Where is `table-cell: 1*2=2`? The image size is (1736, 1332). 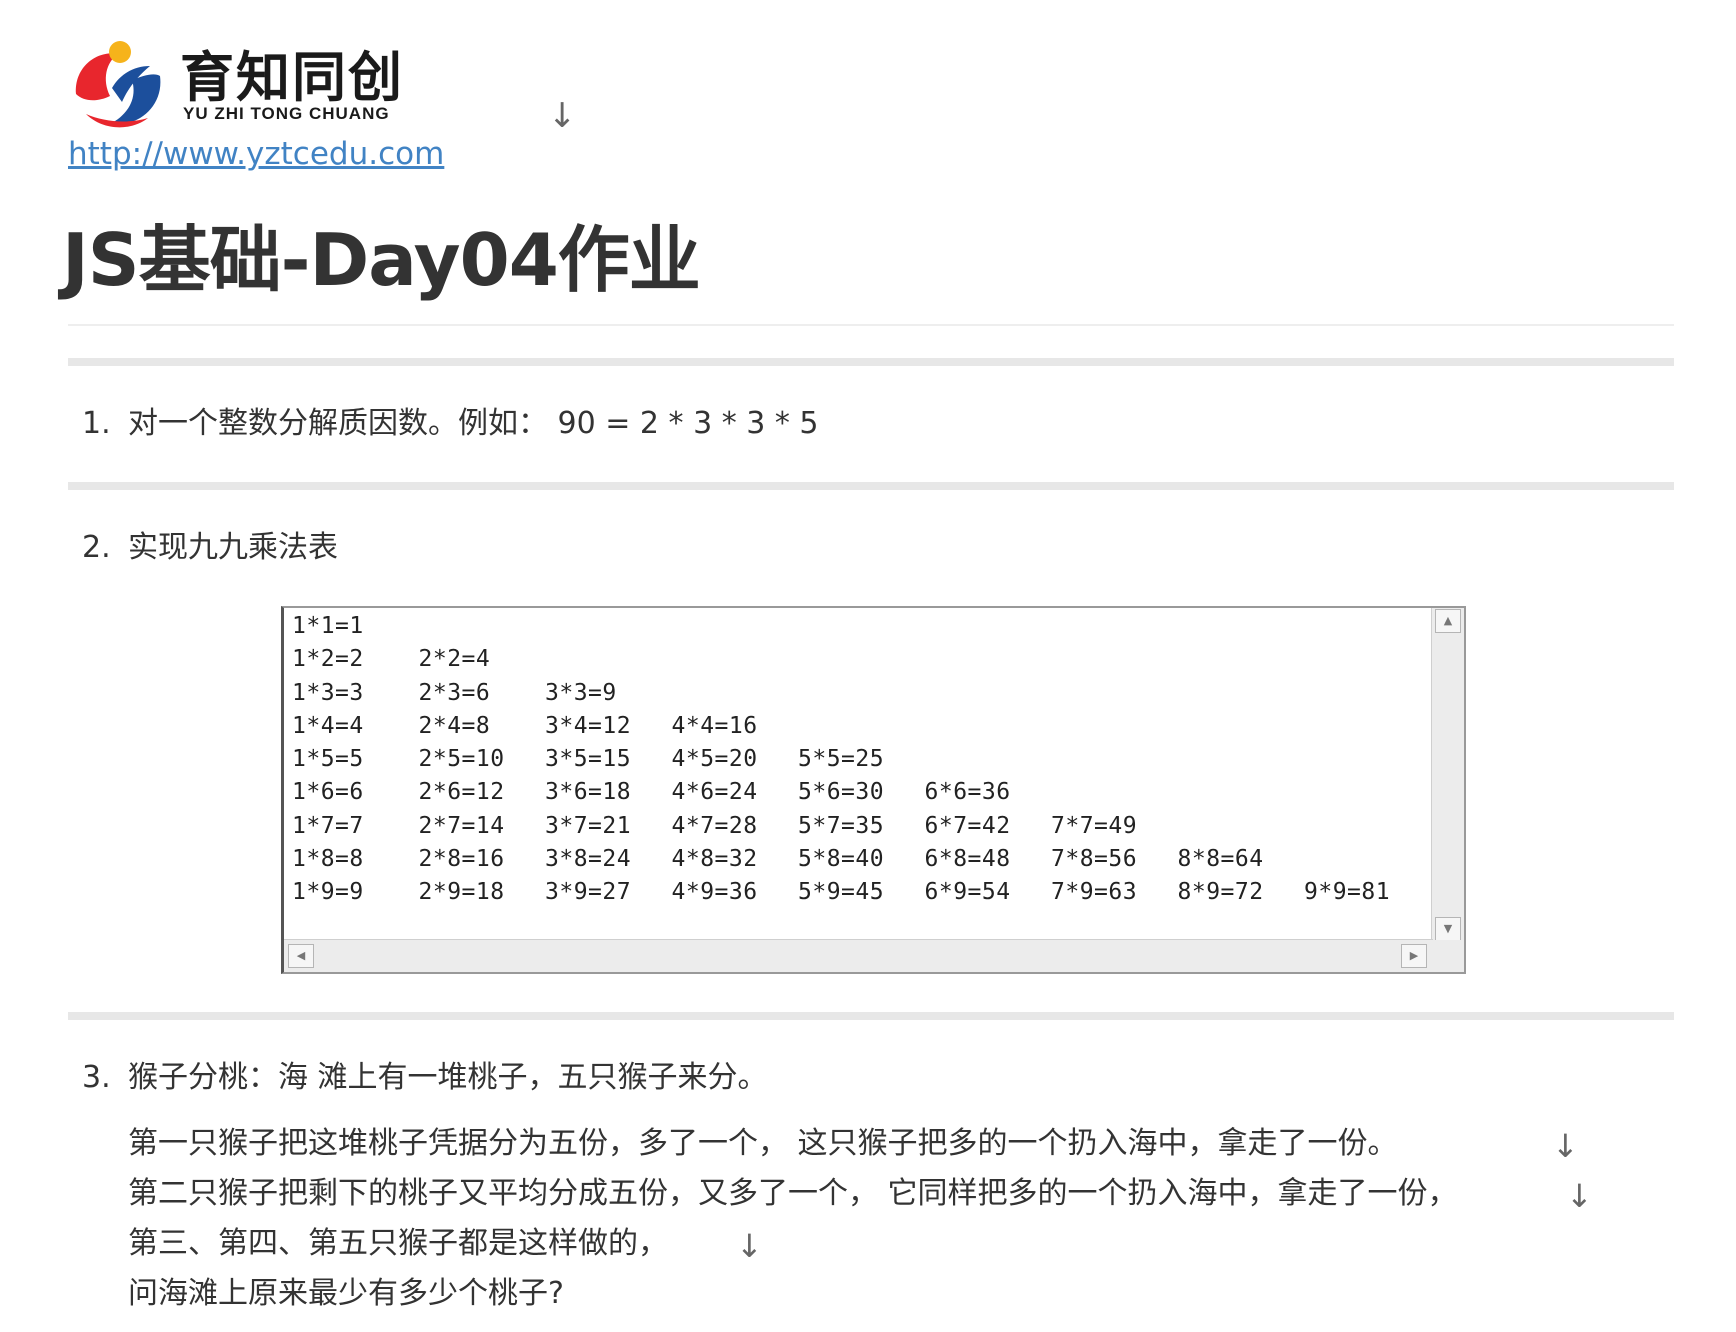 table-cell: 1*2=2 is located at coordinates (328, 659).